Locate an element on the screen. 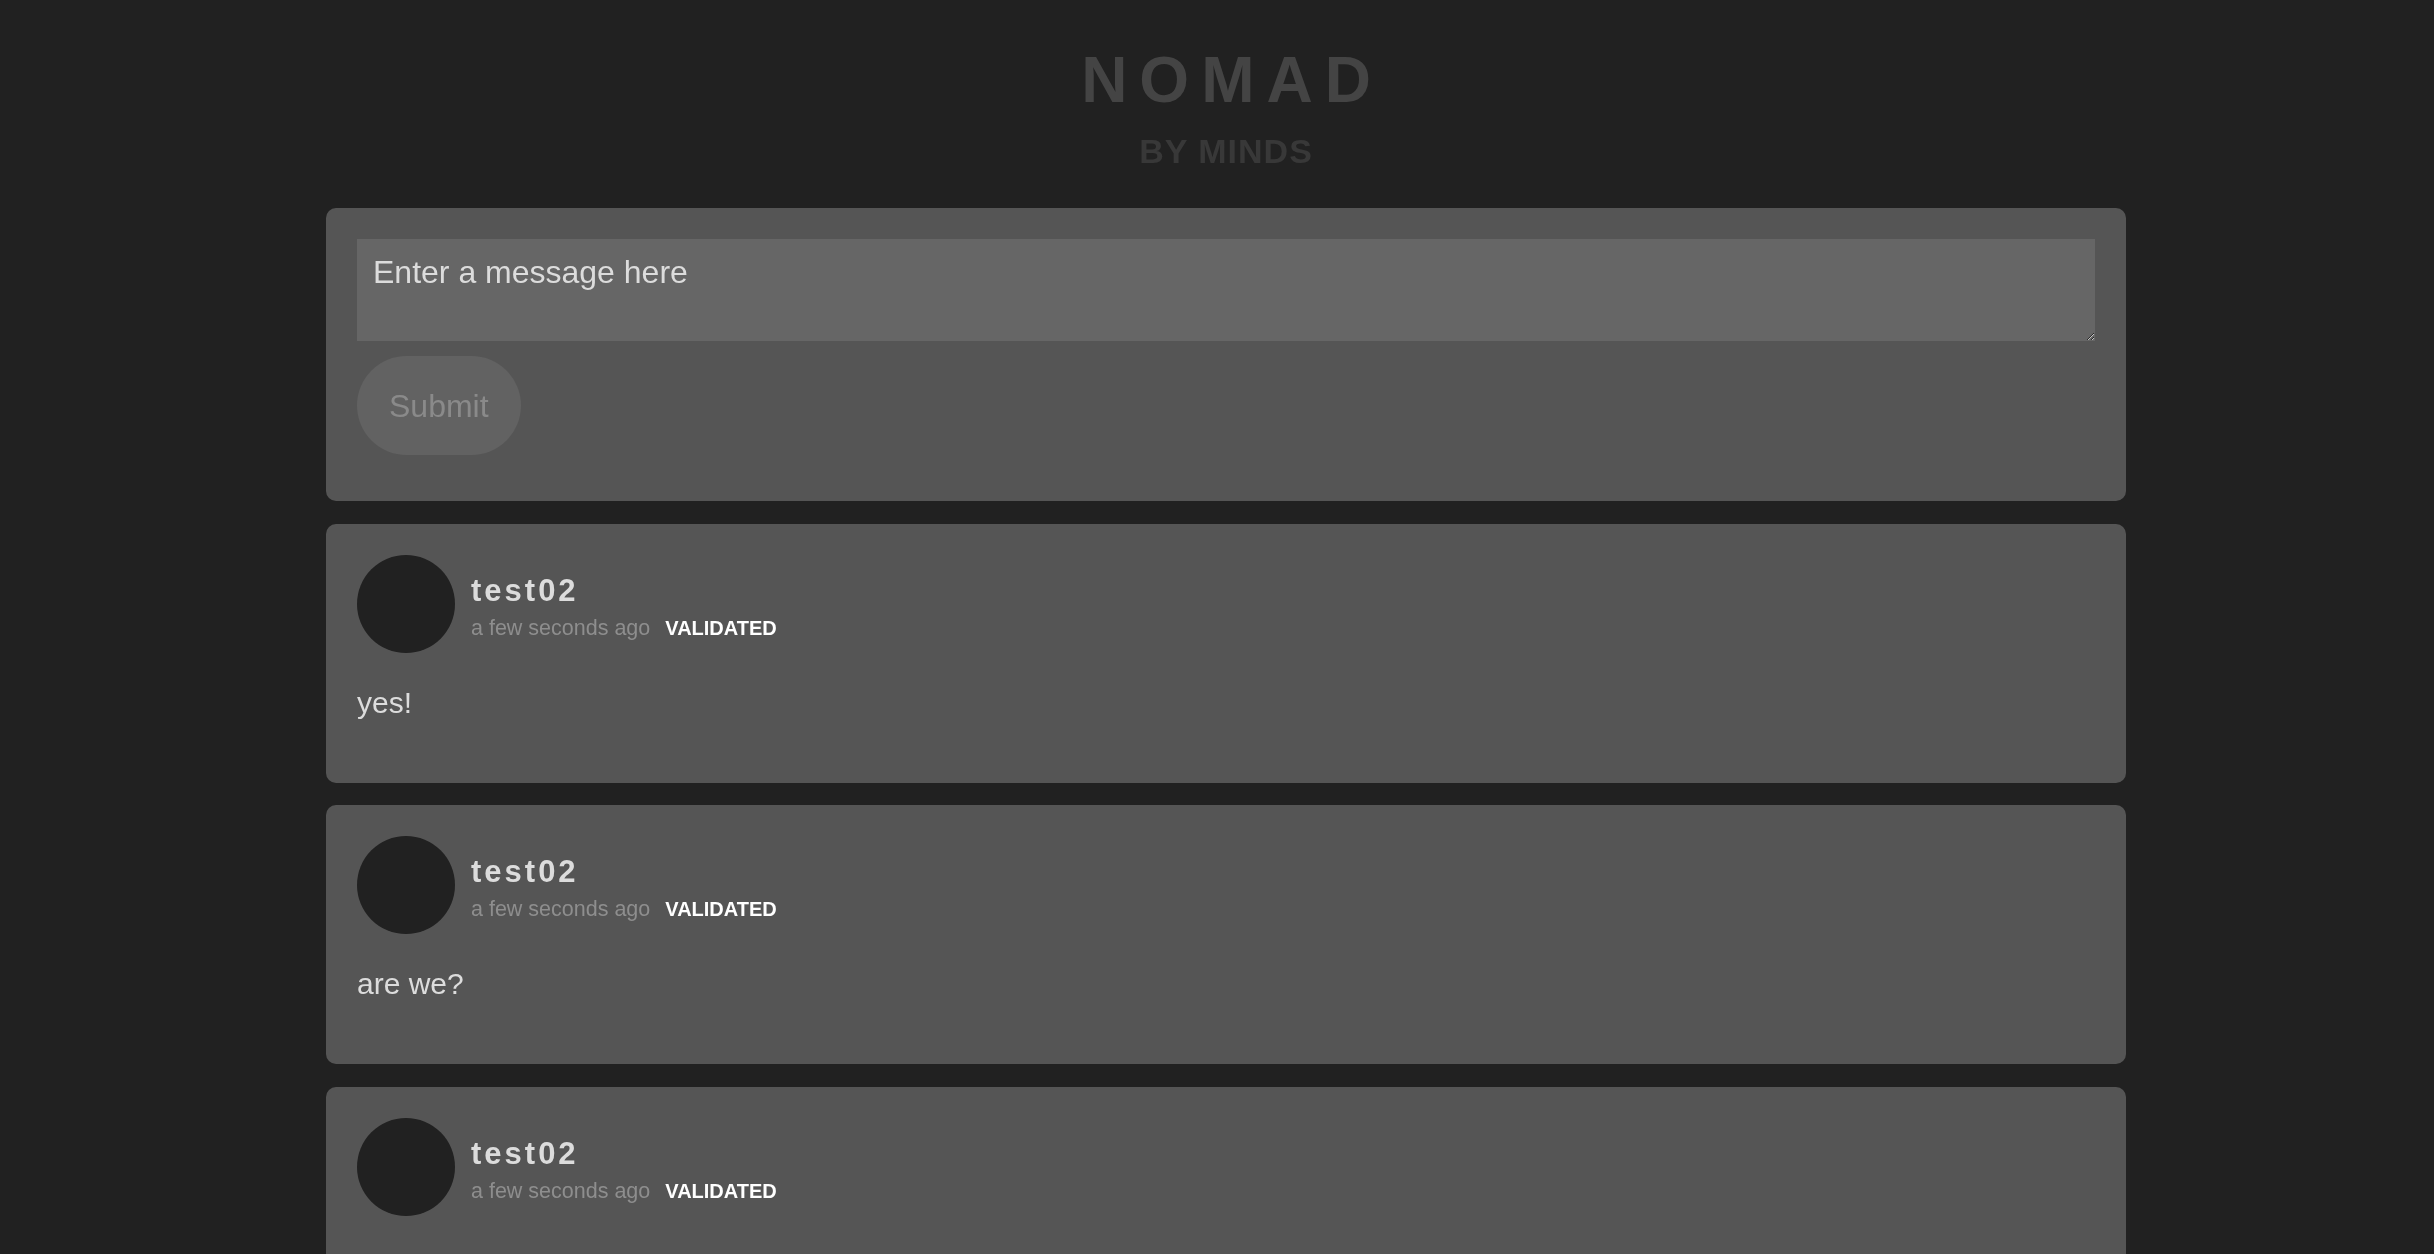  post-message: are we? is located at coordinates (411, 984).